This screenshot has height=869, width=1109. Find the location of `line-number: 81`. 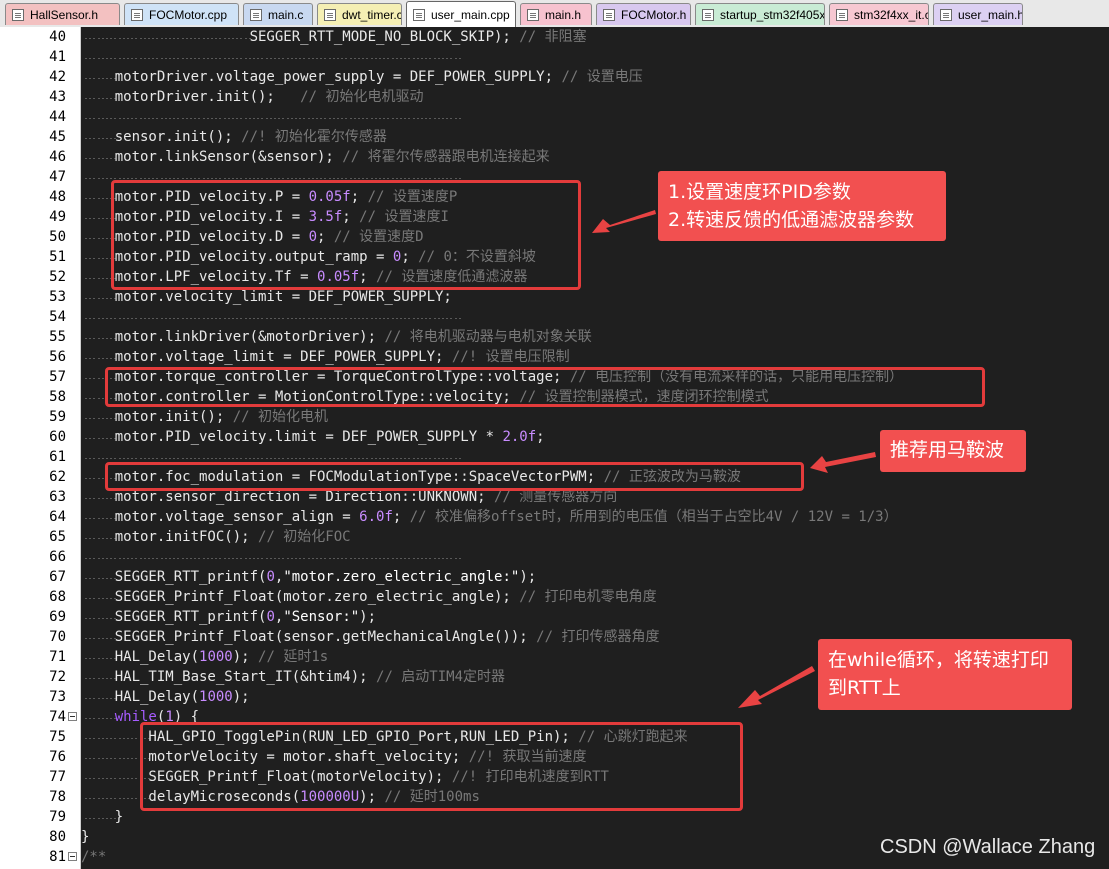

line-number: 81 is located at coordinates (57, 857).